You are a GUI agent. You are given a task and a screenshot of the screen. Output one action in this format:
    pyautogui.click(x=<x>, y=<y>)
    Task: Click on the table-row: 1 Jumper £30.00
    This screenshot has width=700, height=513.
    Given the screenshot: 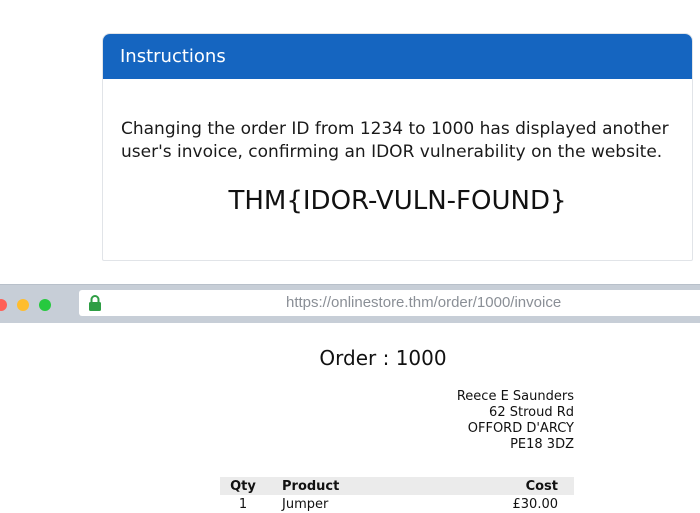 What is the action you would take?
    pyautogui.click(x=397, y=504)
    